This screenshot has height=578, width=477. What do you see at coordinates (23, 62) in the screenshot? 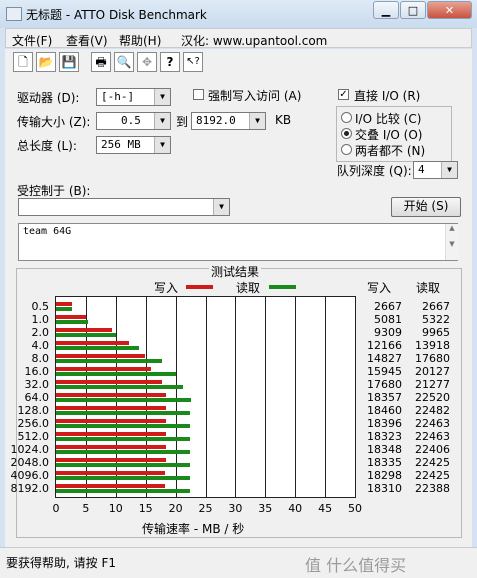
I see `new-icon: 🗋` at bounding box center [23, 62].